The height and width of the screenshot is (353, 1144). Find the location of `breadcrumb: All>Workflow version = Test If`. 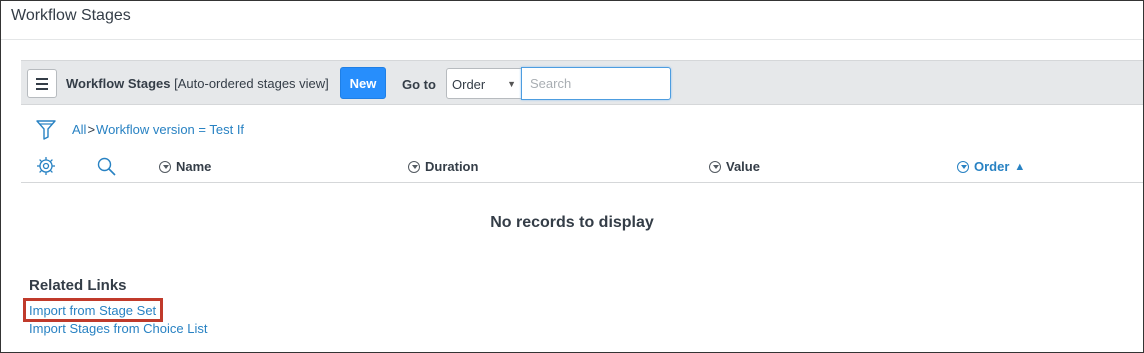

breadcrumb: All>Workflow version = Test If is located at coordinates (158, 129).